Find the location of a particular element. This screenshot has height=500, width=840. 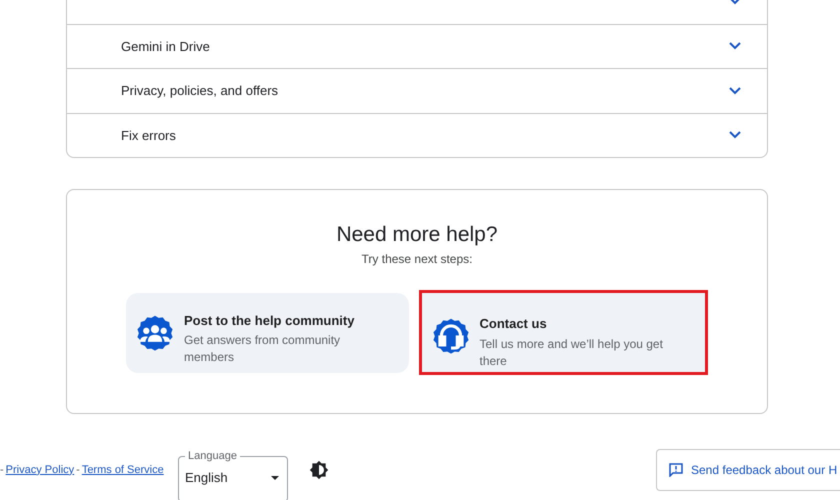

feedback-icon is located at coordinates (676, 470).